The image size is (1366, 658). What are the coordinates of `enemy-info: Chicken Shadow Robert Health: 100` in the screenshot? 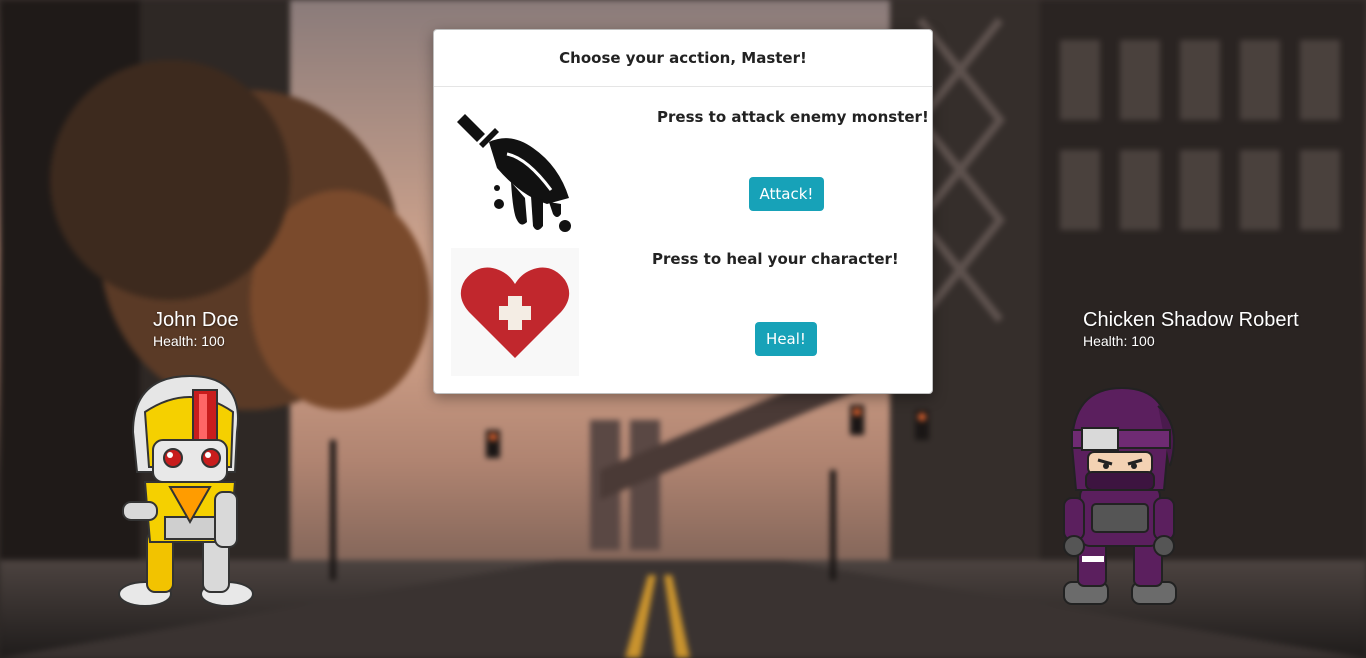 It's located at (1191, 329).